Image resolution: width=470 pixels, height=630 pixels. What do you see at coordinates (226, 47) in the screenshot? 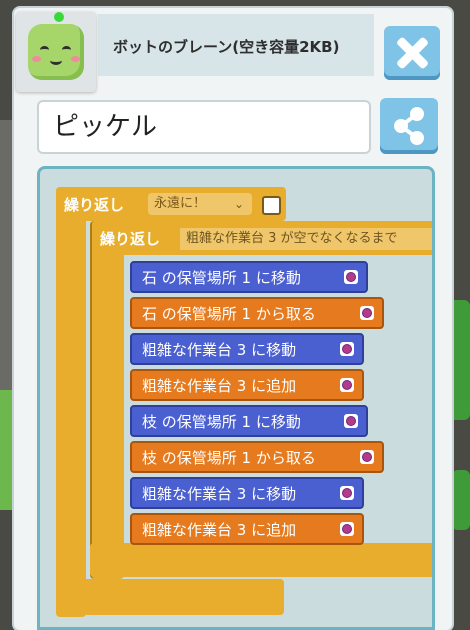
I see `panel-title: ボットのブレーン(空き容量2KB)` at bounding box center [226, 47].